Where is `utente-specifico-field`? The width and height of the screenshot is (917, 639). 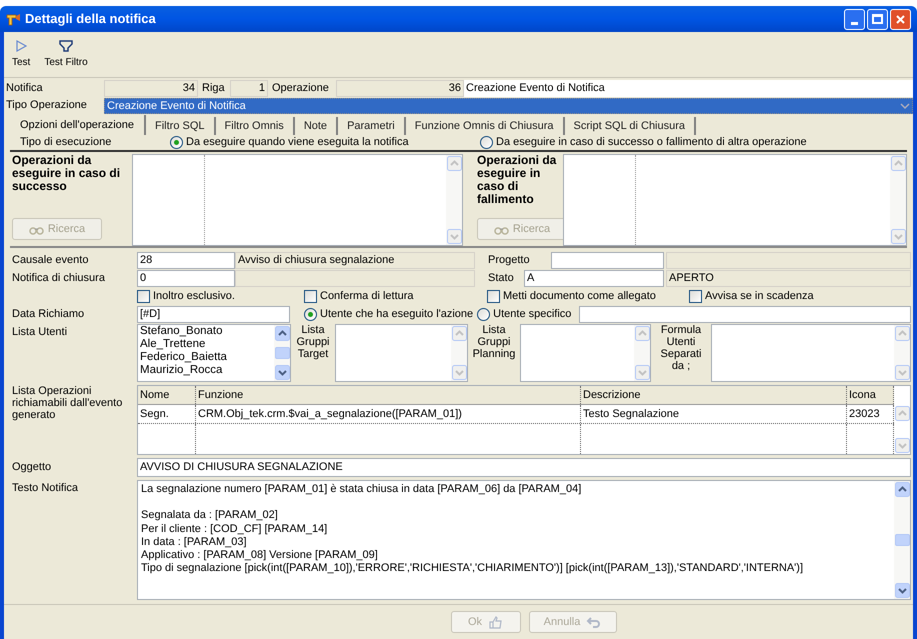 utente-specifico-field is located at coordinates (745, 314).